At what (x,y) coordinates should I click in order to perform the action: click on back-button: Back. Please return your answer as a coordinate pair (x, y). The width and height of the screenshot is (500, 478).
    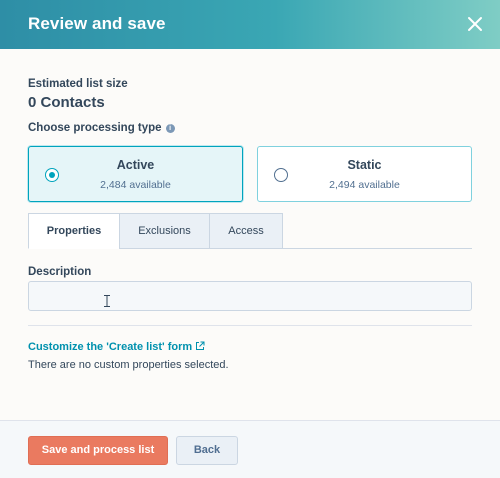
    Looking at the image, I should click on (207, 450).